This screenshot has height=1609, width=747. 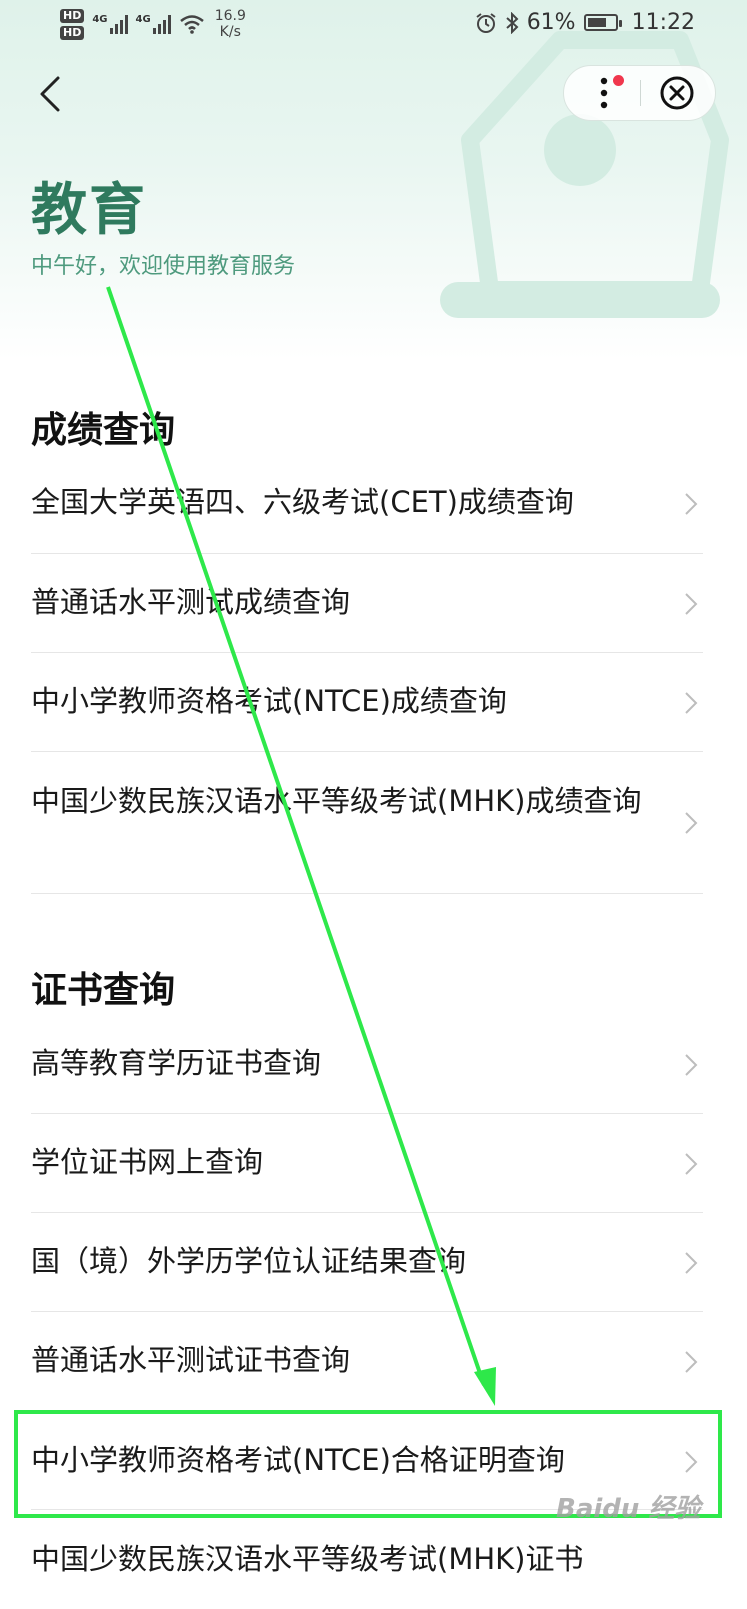 What do you see at coordinates (103, 430) in the screenshot?
I see `section-title-scores: 成绩查询` at bounding box center [103, 430].